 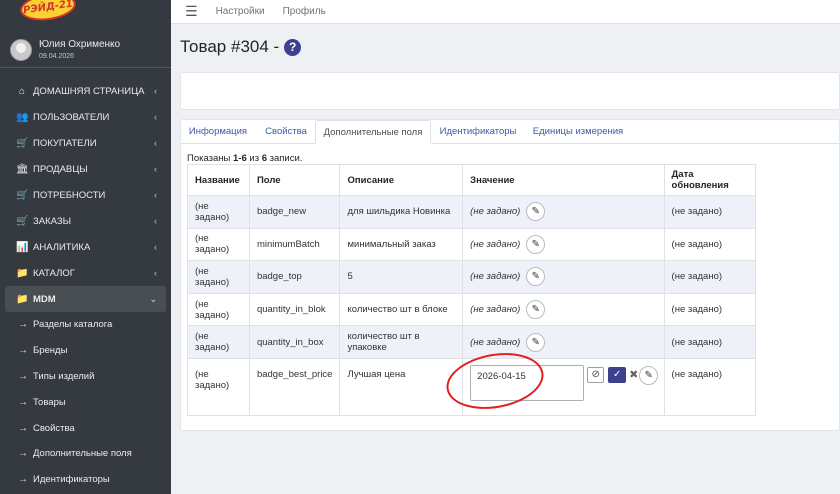 I want to click on sidebar-item-label: АНАЛИТИКА, so click(x=62, y=247).